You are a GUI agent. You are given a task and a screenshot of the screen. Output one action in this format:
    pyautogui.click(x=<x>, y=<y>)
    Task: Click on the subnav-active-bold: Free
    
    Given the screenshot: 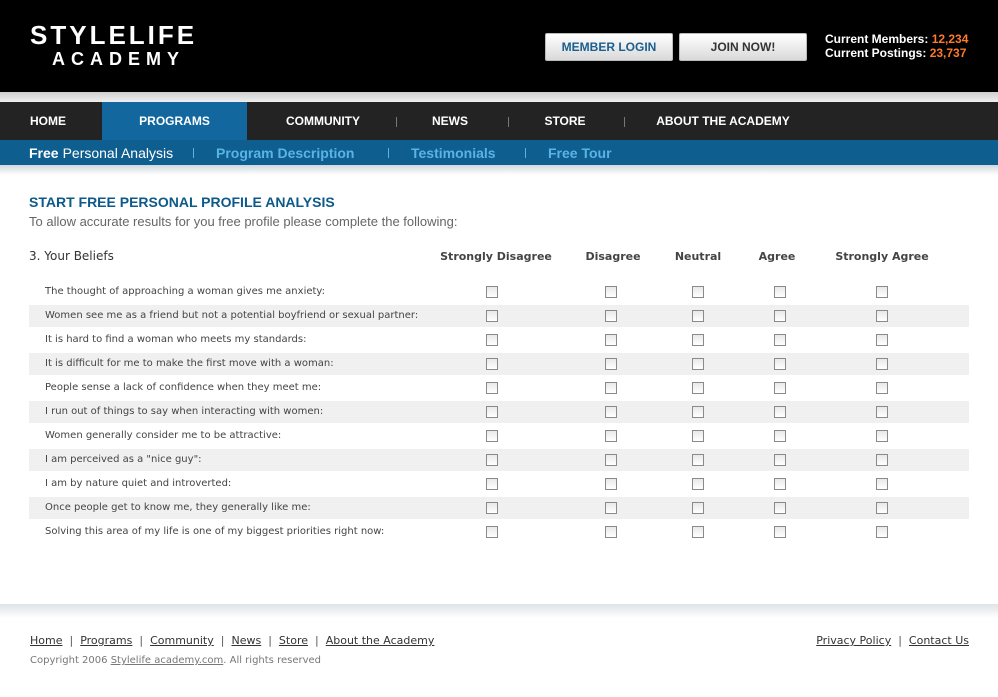 What is the action you would take?
    pyautogui.click(x=44, y=152)
    